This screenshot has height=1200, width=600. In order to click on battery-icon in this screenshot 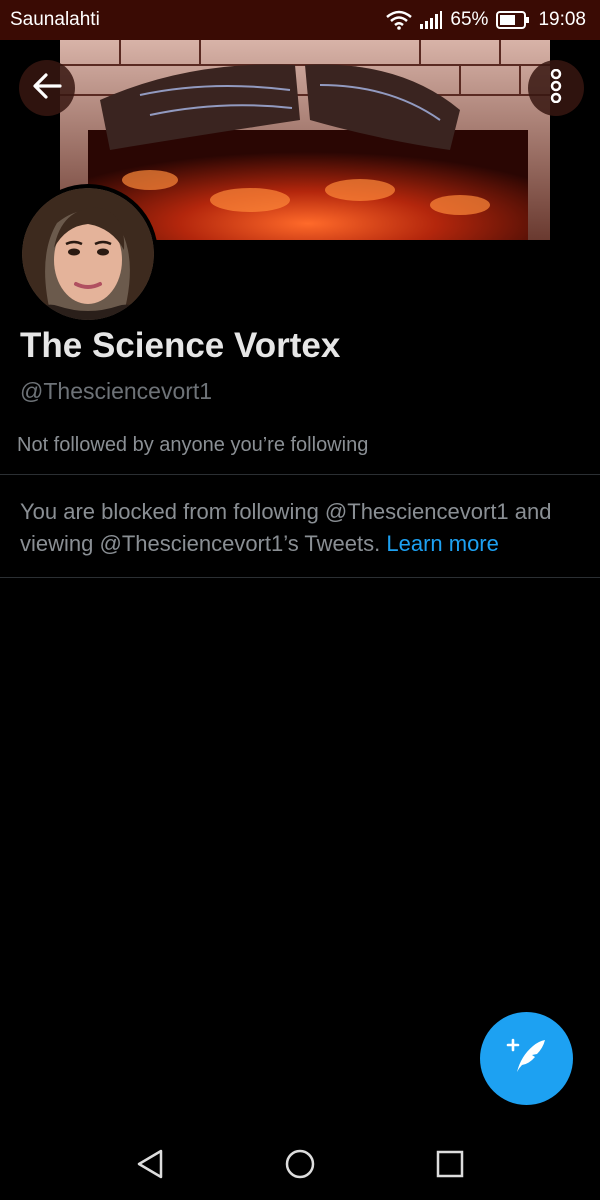, I will do `click(513, 20)`.